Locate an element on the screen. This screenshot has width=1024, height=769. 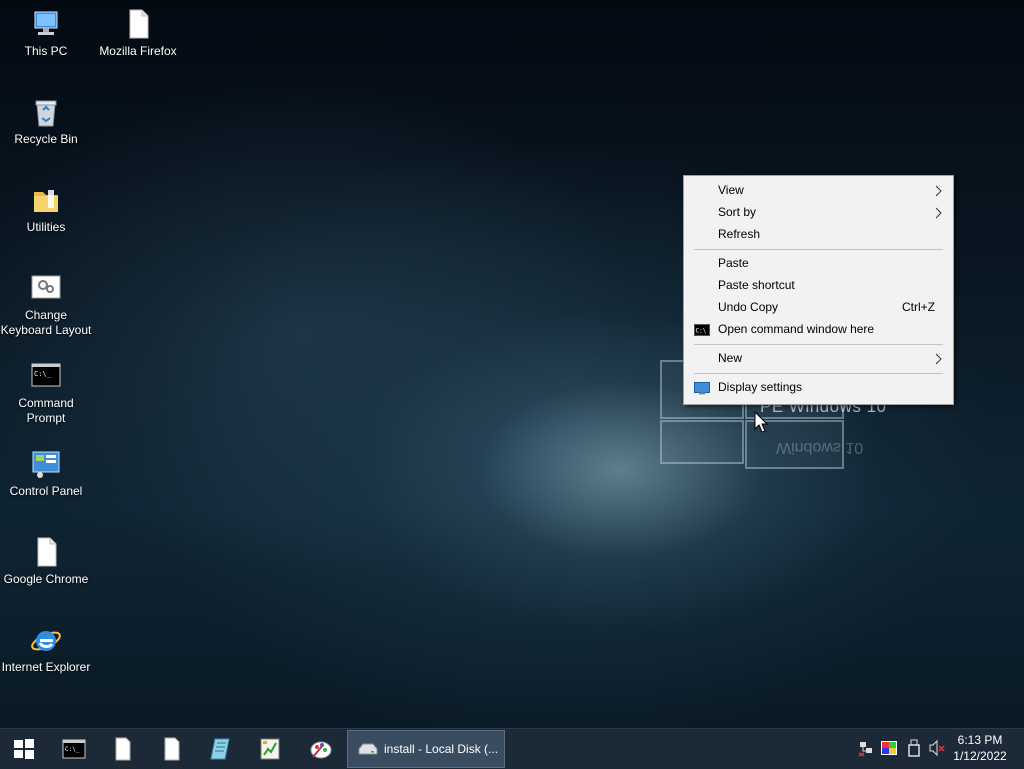
menu-item-refresh: Refresh is located at coordinates (818, 235).